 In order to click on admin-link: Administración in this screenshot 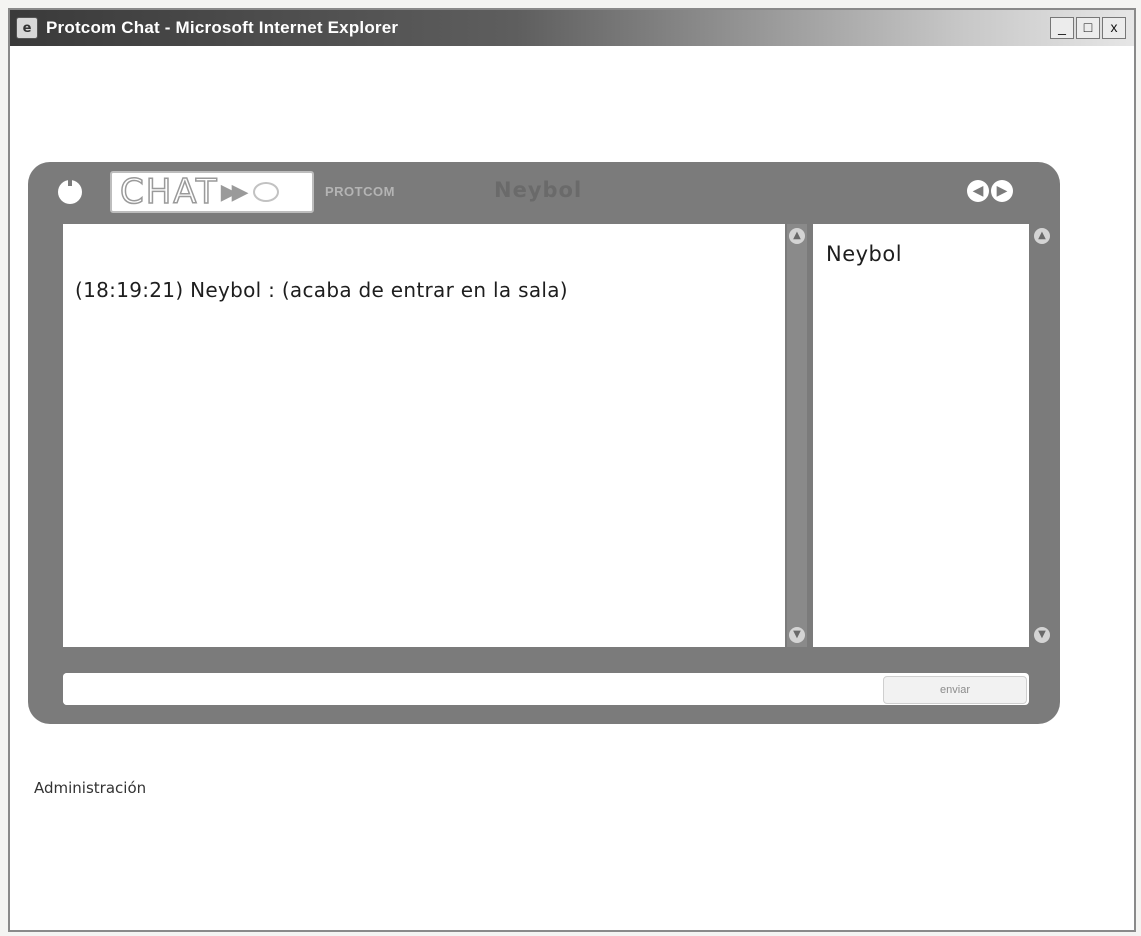, I will do `click(90, 788)`.